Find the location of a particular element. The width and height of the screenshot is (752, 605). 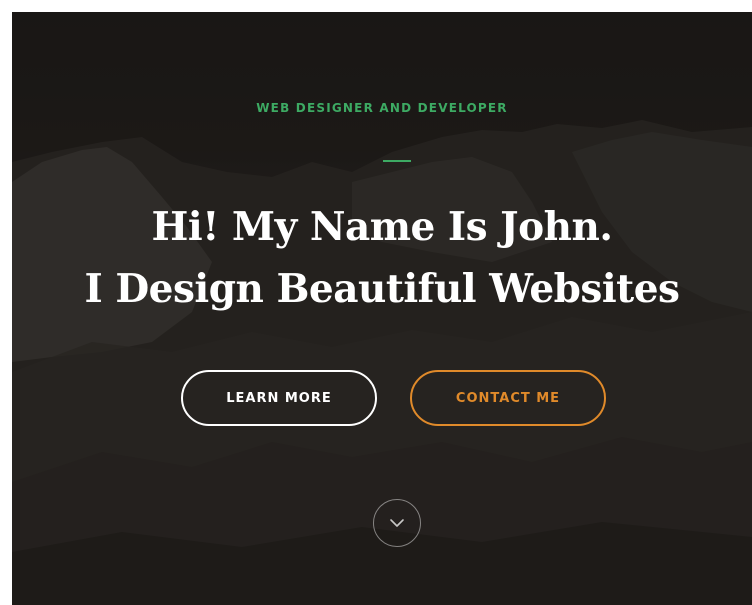

learn-more-button: LEARN MORE is located at coordinates (279, 398).